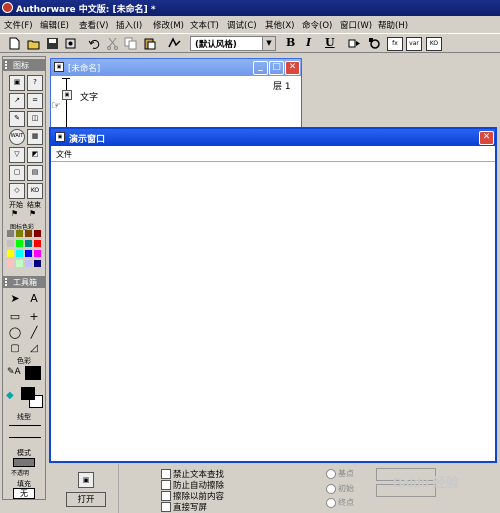 This screenshot has height=513, width=500. Describe the element at coordinates (268, 43) in the screenshot. I see `chevron-down-icon: ▼` at that location.